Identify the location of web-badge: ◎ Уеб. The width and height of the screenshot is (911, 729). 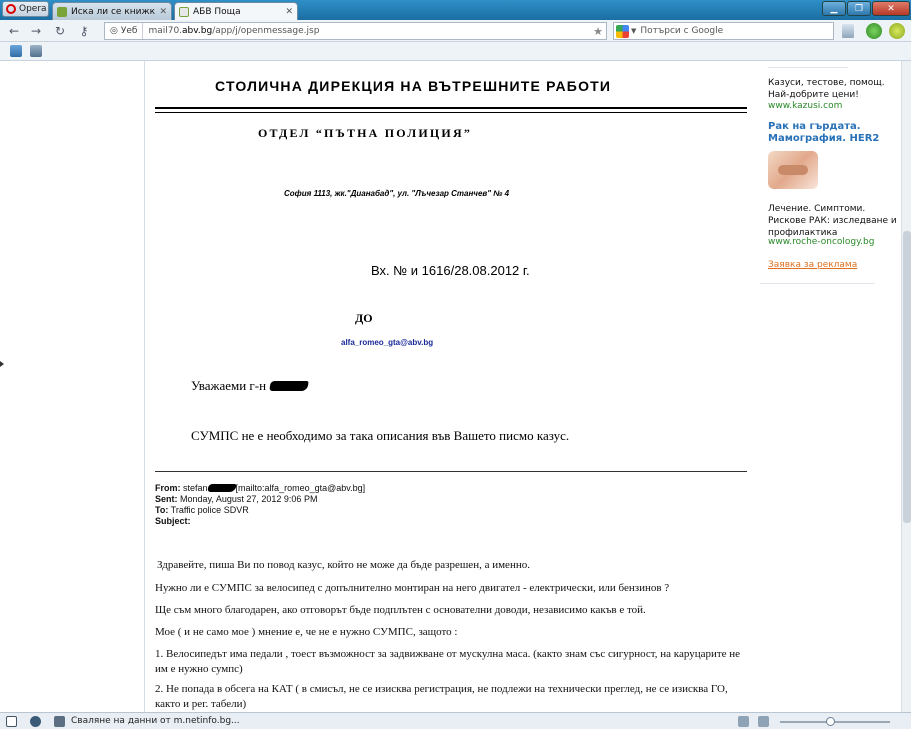
(124, 31).